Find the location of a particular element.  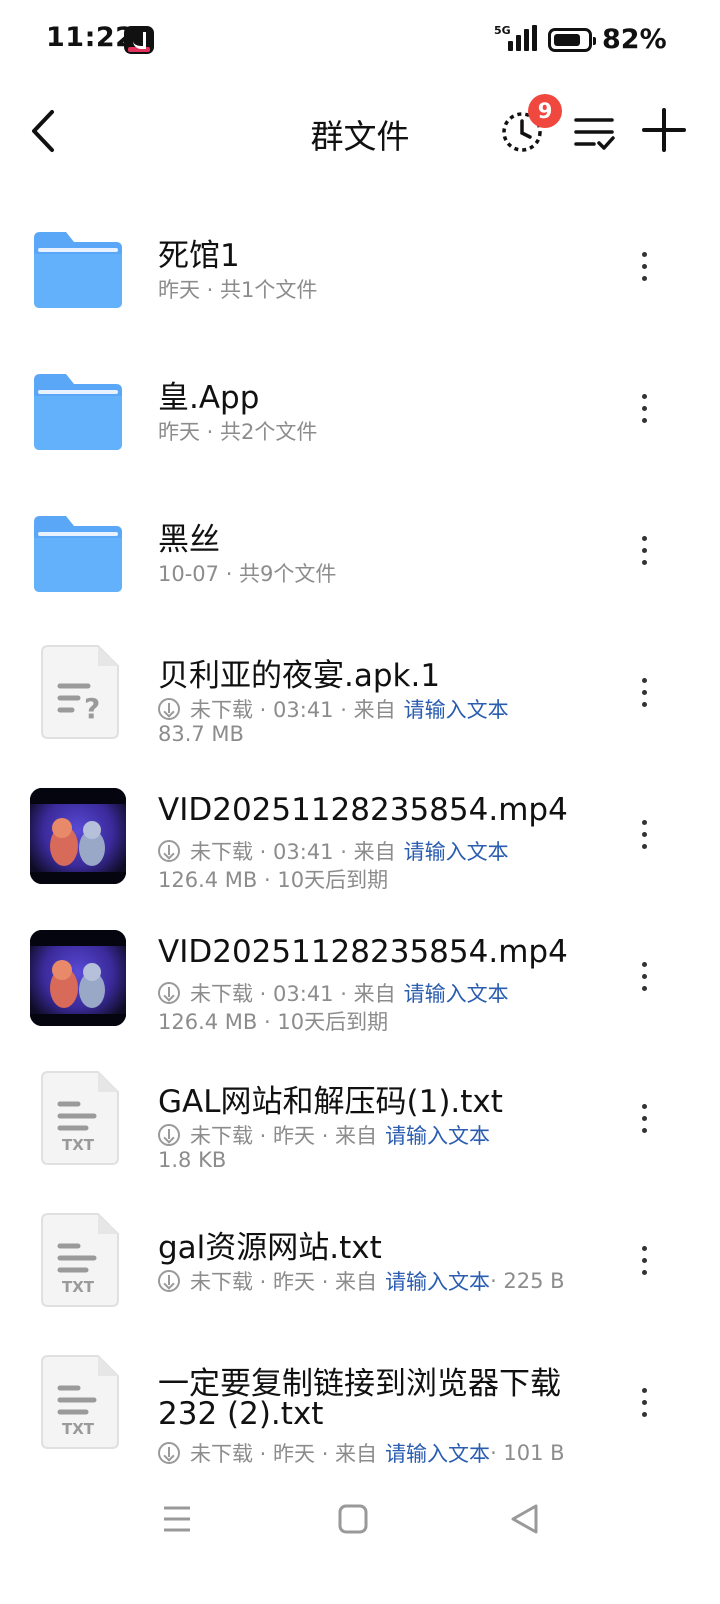

folder-row: 黑丝 10-07 · 共9个文件 is located at coordinates (360, 551).